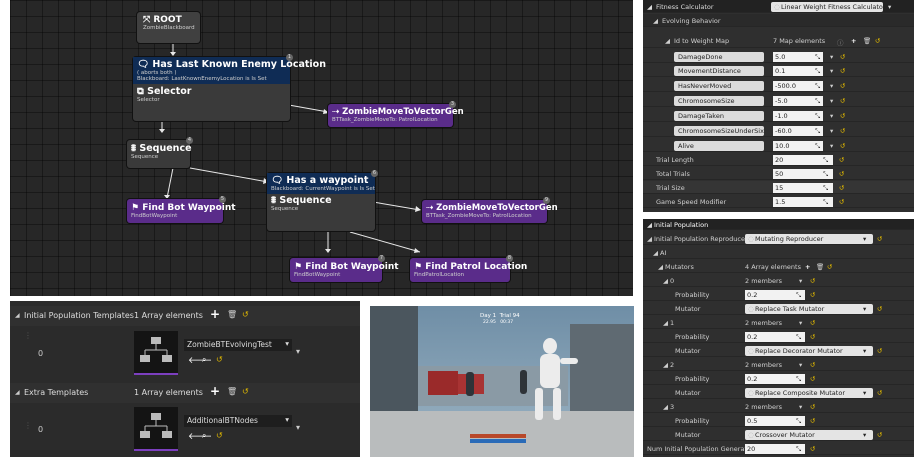  I want to click on mutator-dropdown: ◌ Replace Decorator Mutator ▾, so click(809, 351).